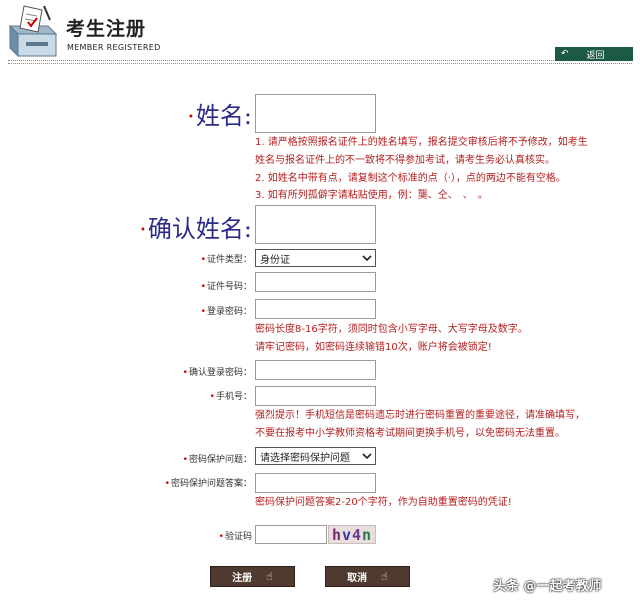 The image size is (640, 610). I want to click on captcha-image: hv4n, so click(352, 534).